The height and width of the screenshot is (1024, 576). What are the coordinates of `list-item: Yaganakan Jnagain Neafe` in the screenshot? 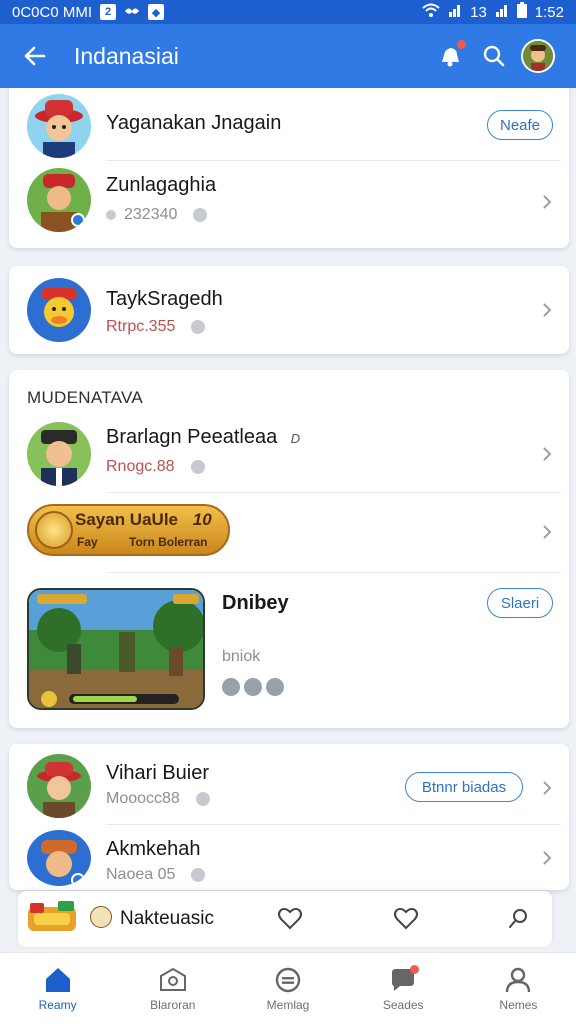 It's located at (289, 127).